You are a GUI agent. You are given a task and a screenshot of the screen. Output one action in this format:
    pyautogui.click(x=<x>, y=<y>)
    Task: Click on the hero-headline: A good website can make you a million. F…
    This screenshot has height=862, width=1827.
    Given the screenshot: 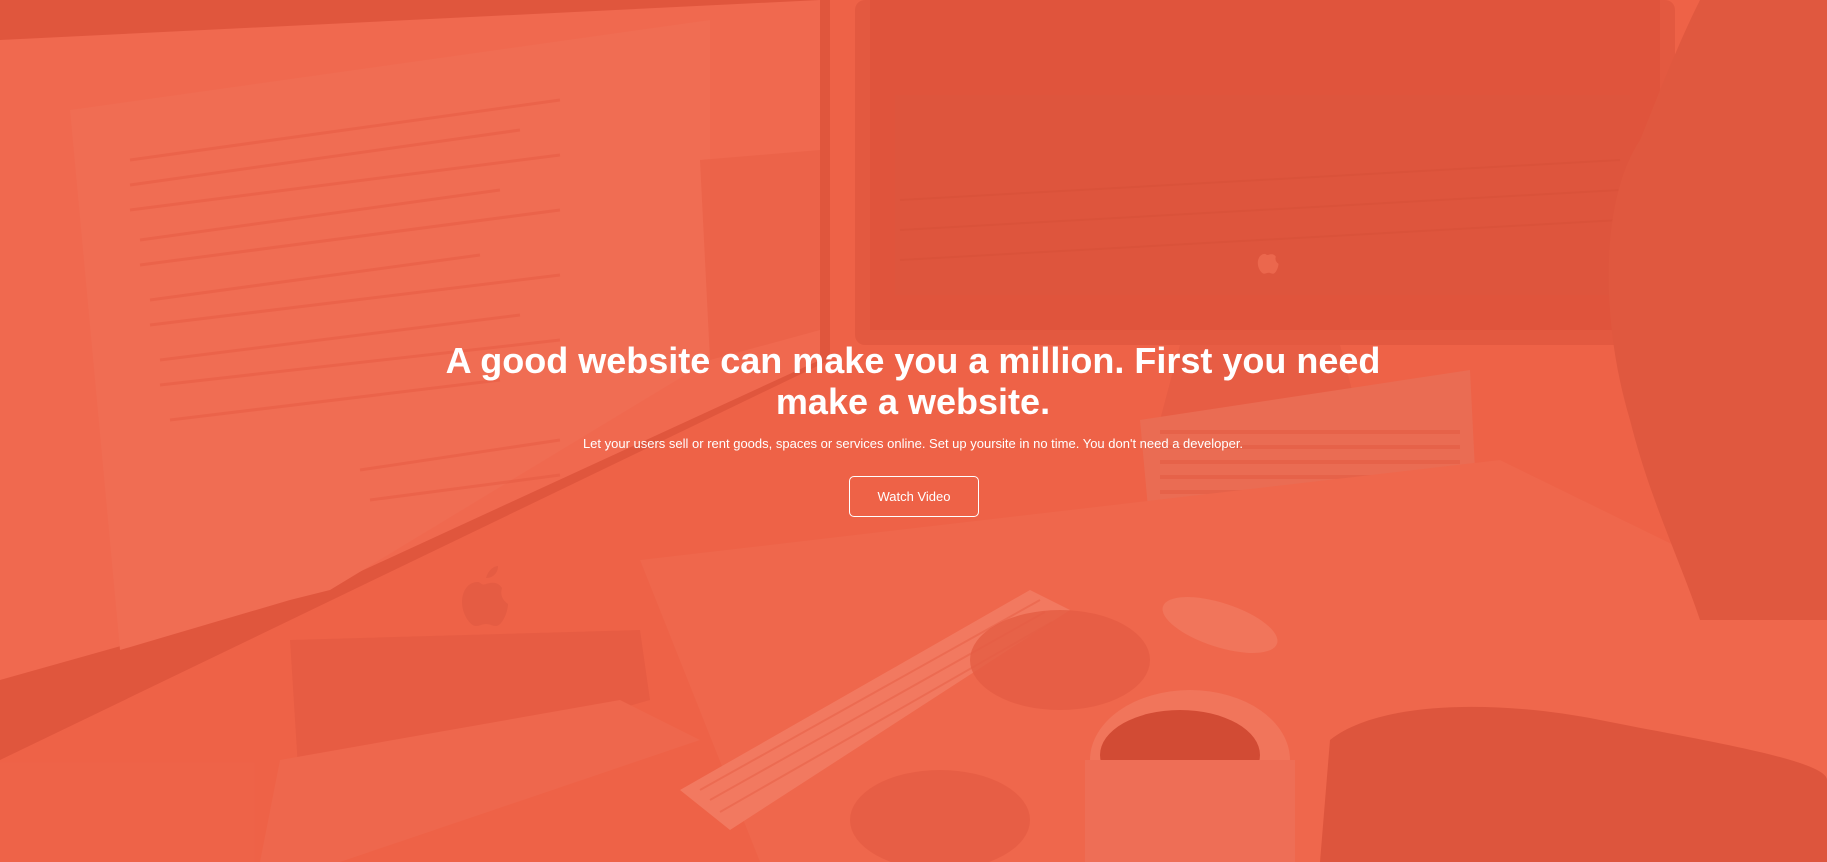 What is the action you would take?
    pyautogui.click(x=913, y=381)
    